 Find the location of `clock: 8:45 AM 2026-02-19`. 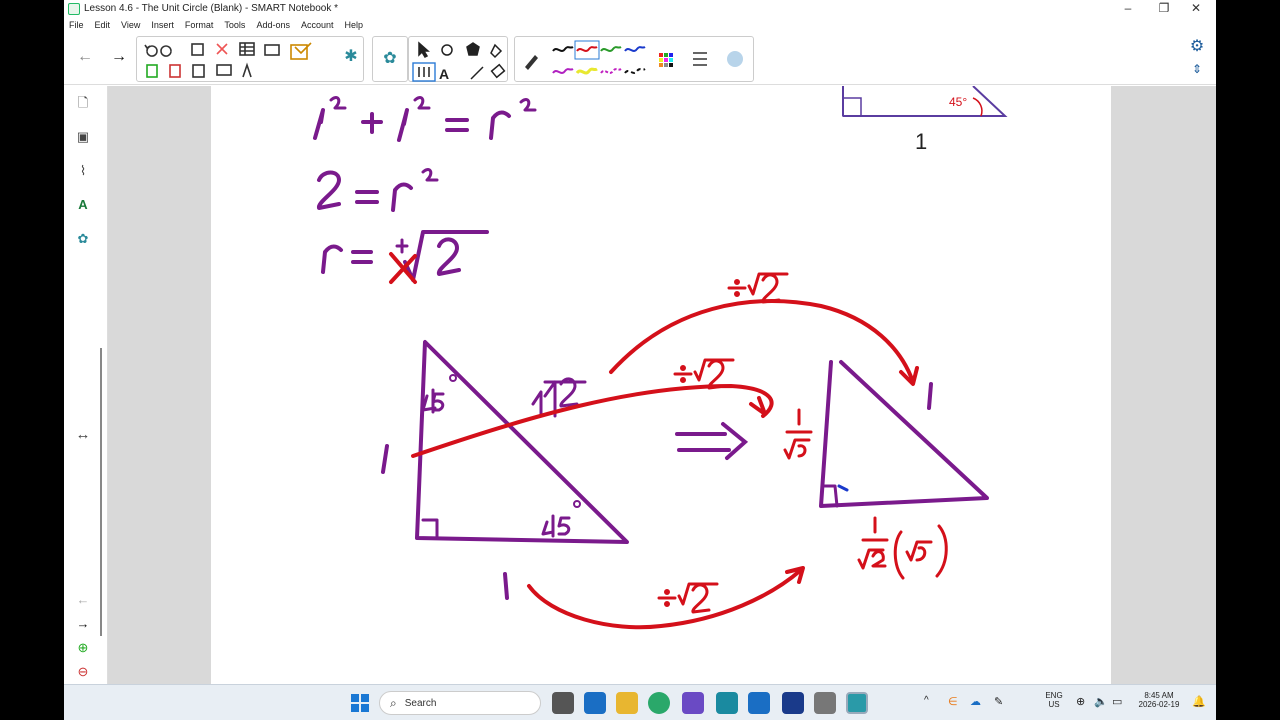

clock: 8:45 AM 2026-02-19 is located at coordinates (1159, 700).